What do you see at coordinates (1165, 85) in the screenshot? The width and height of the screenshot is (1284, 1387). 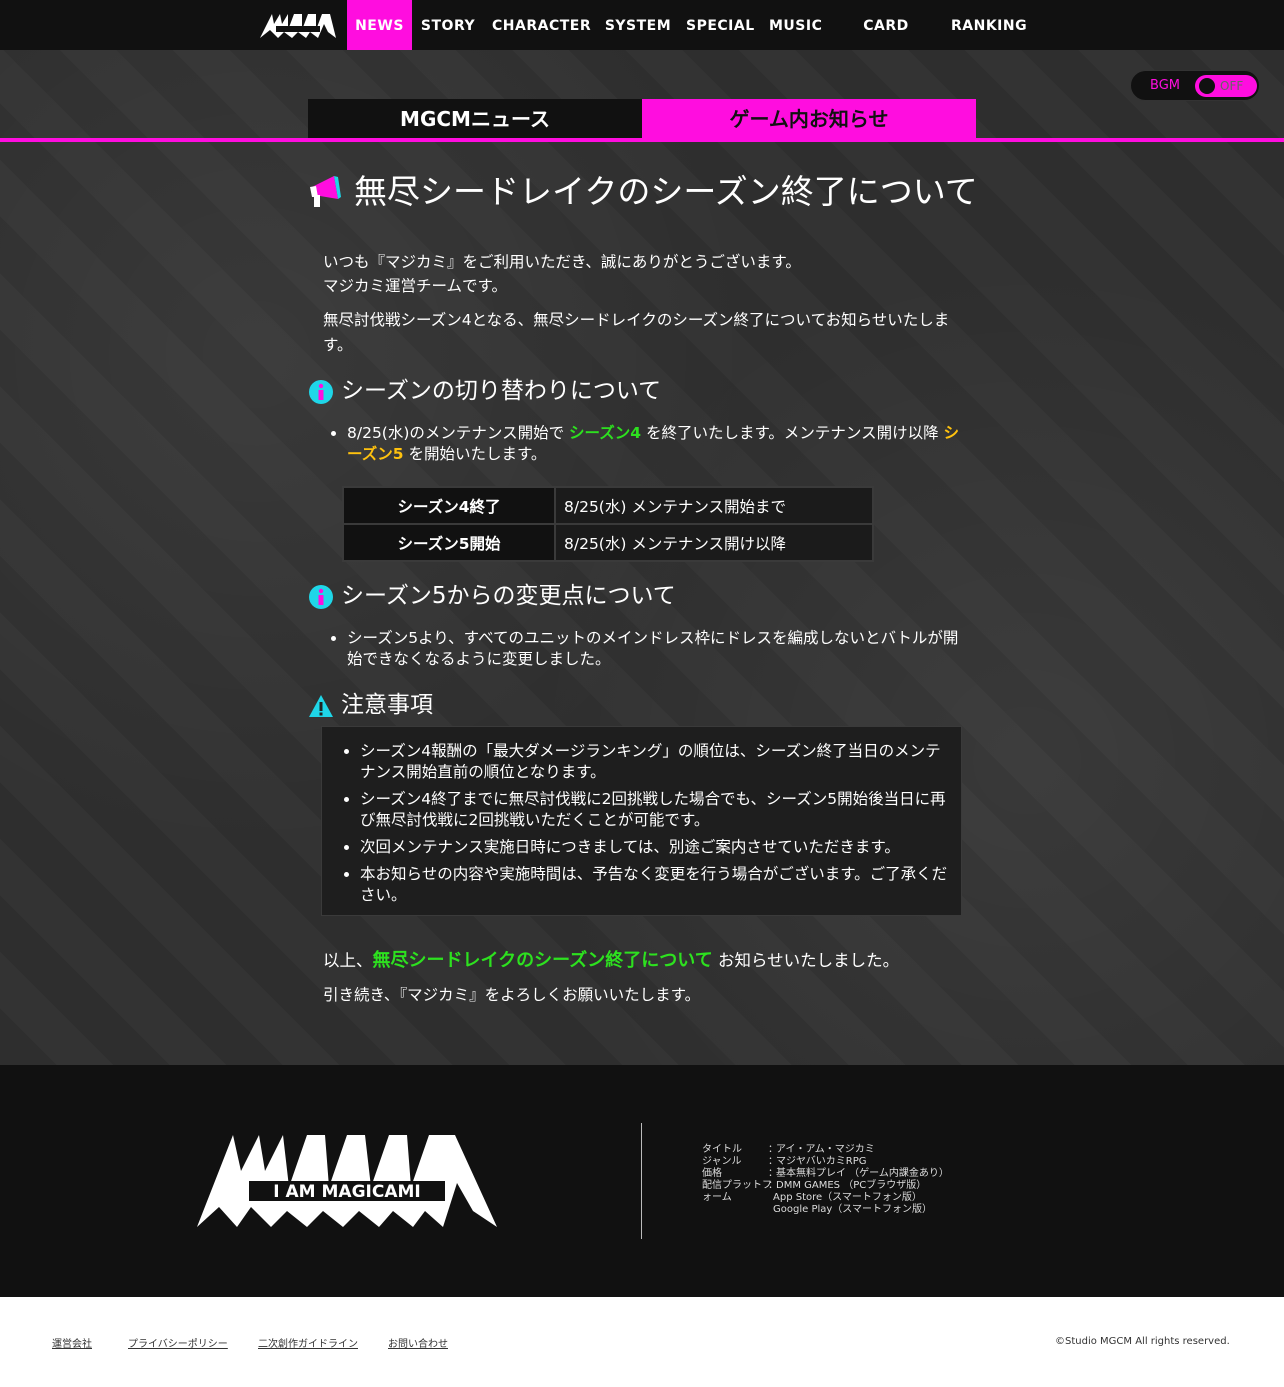 I see `bgm-label: BGM` at bounding box center [1165, 85].